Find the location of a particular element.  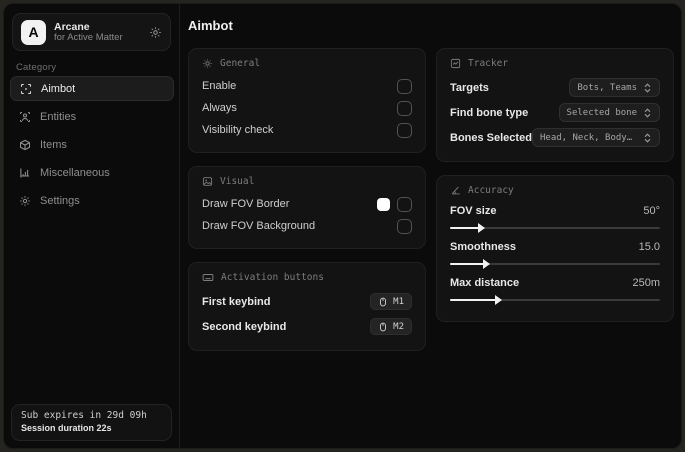

general-icon is located at coordinates (207, 63).